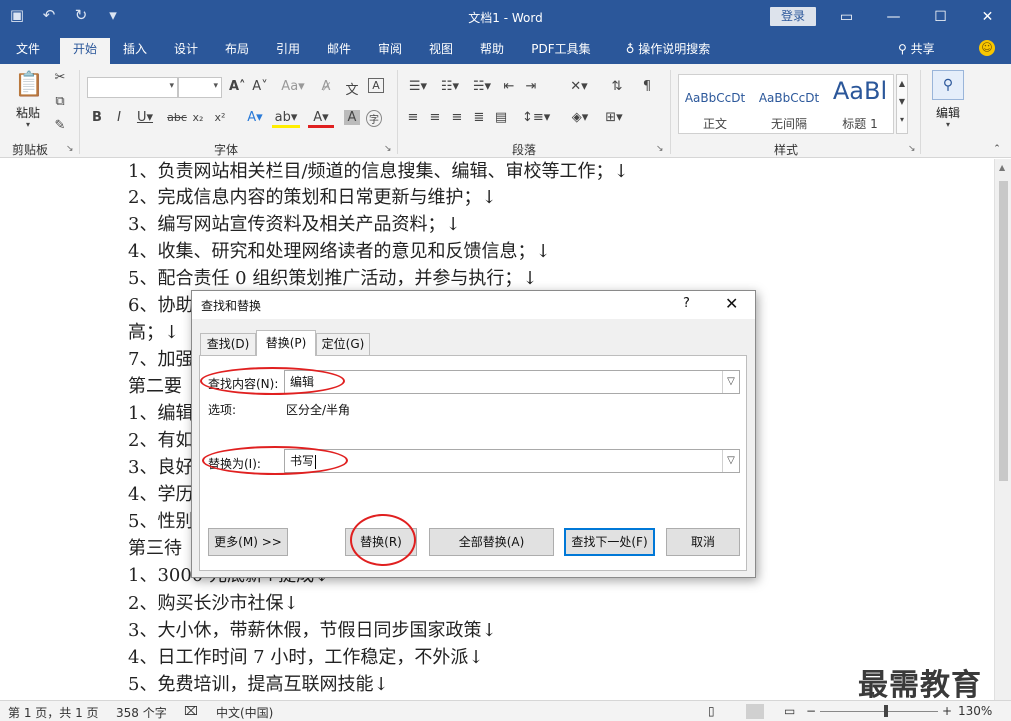  Describe the element at coordinates (860, 104) in the screenshot. I see `style-item-heading-1: AaBl 标题 1` at that location.